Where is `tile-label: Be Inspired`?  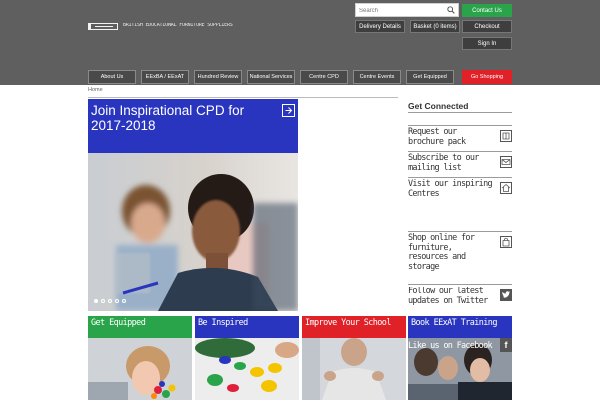
tile-label: Be Inspired is located at coordinates (247, 327).